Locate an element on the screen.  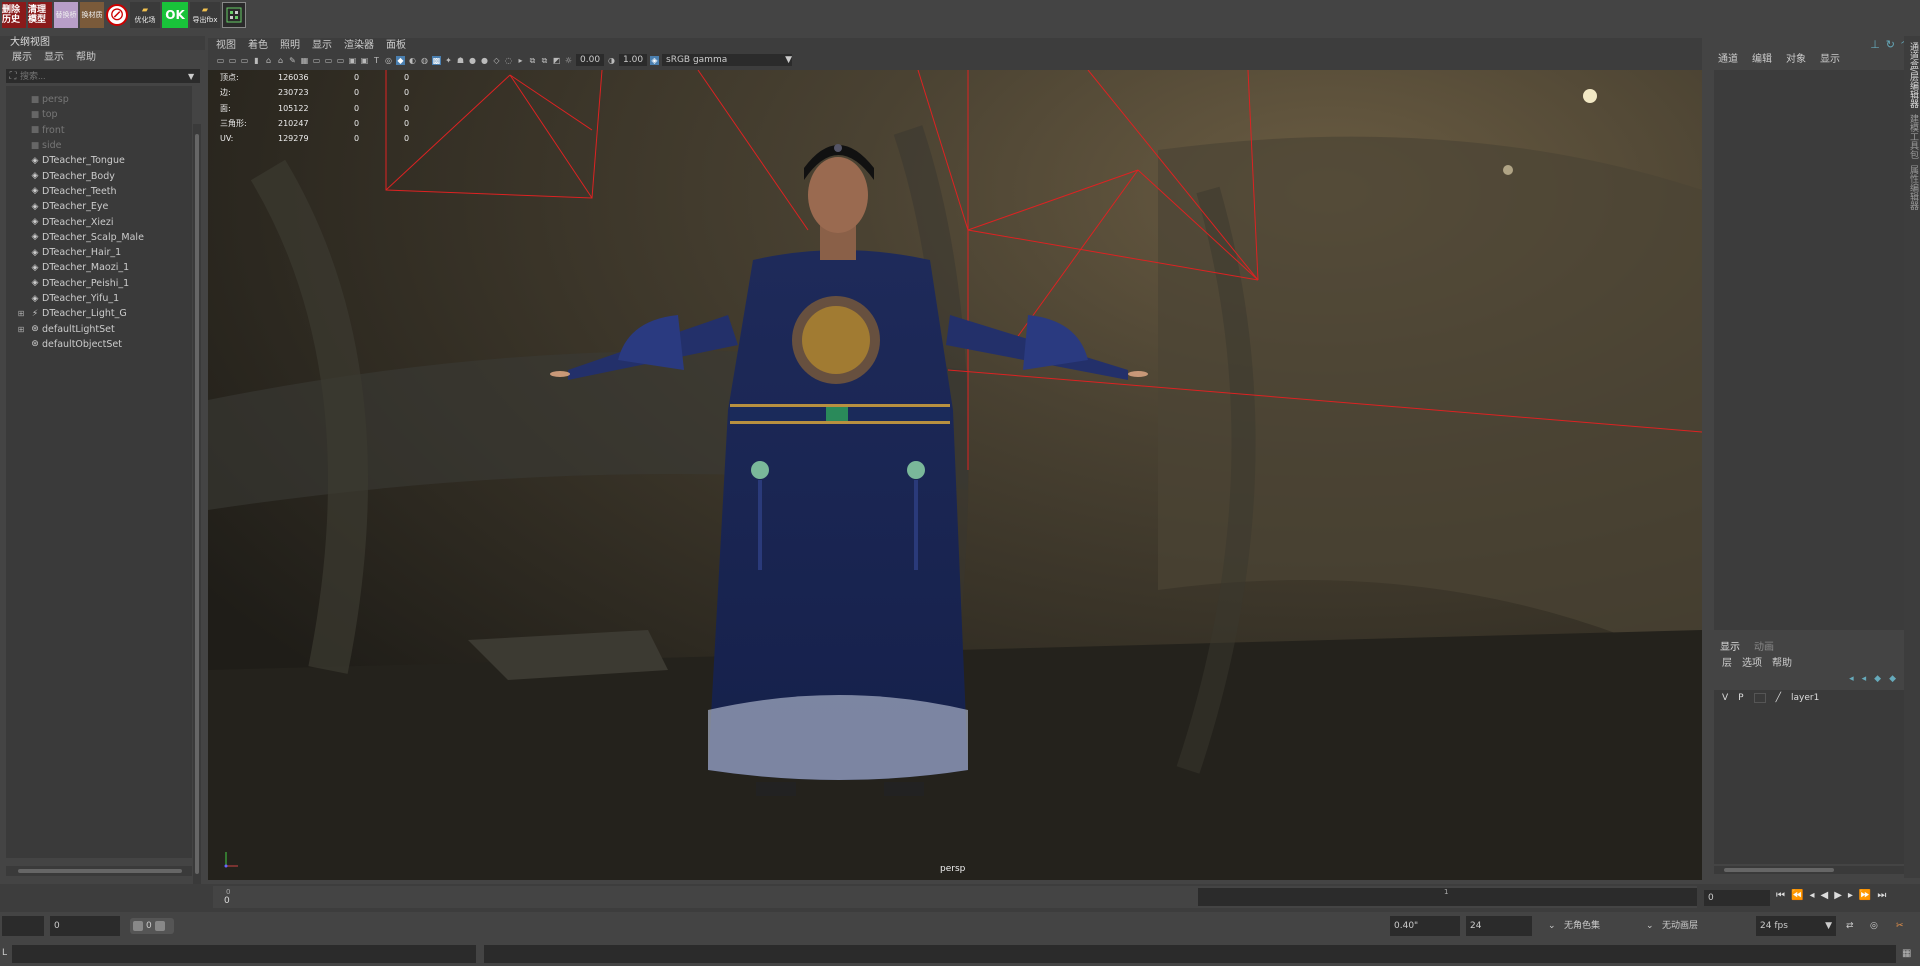
cb-menu-object: 对象 is located at coordinates (1796, 60).